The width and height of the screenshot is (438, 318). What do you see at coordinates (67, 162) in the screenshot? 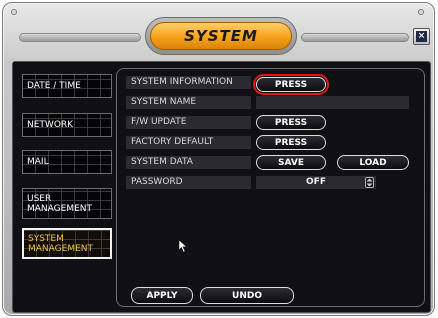
I see `sidebar-item-mail: MAIL` at bounding box center [67, 162].